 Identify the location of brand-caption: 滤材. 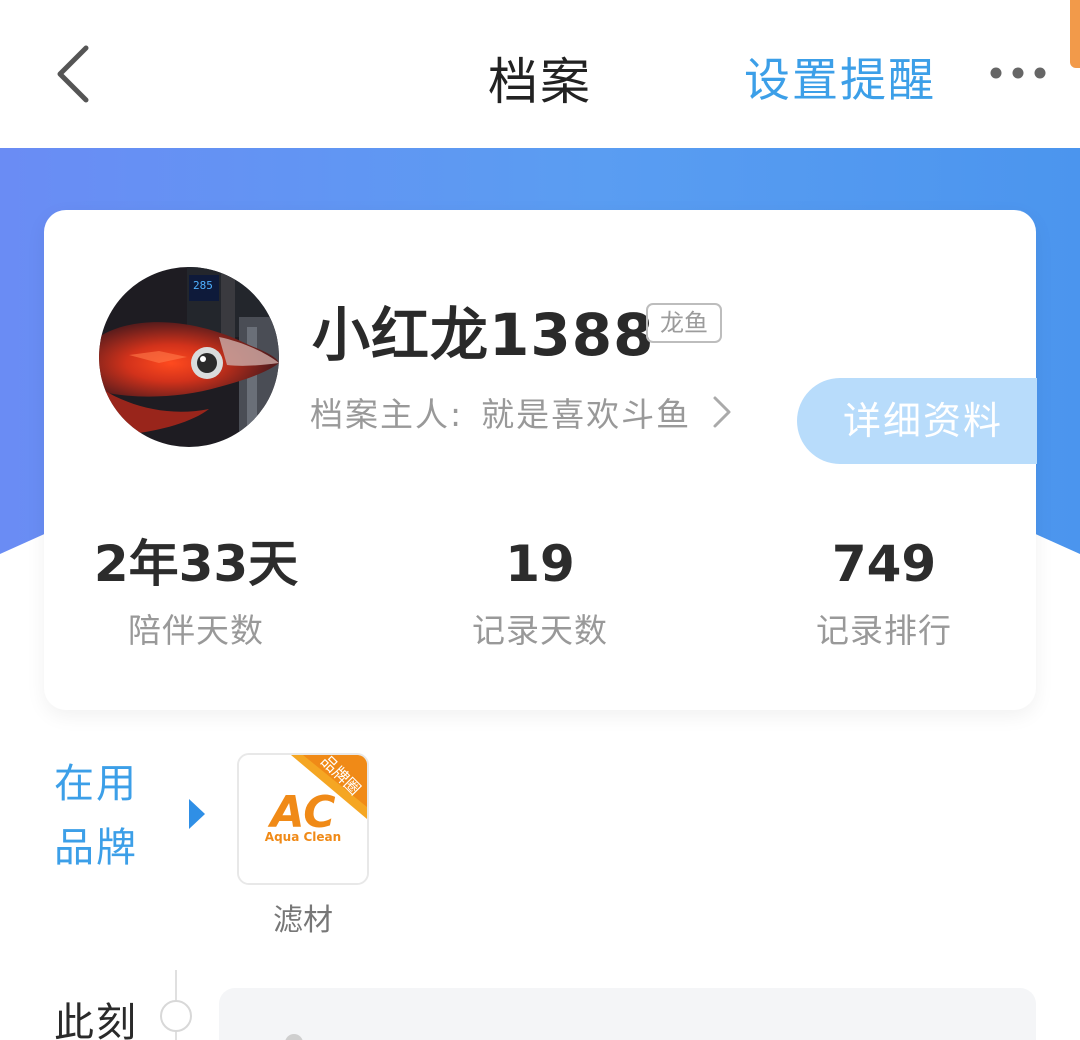
(303, 920).